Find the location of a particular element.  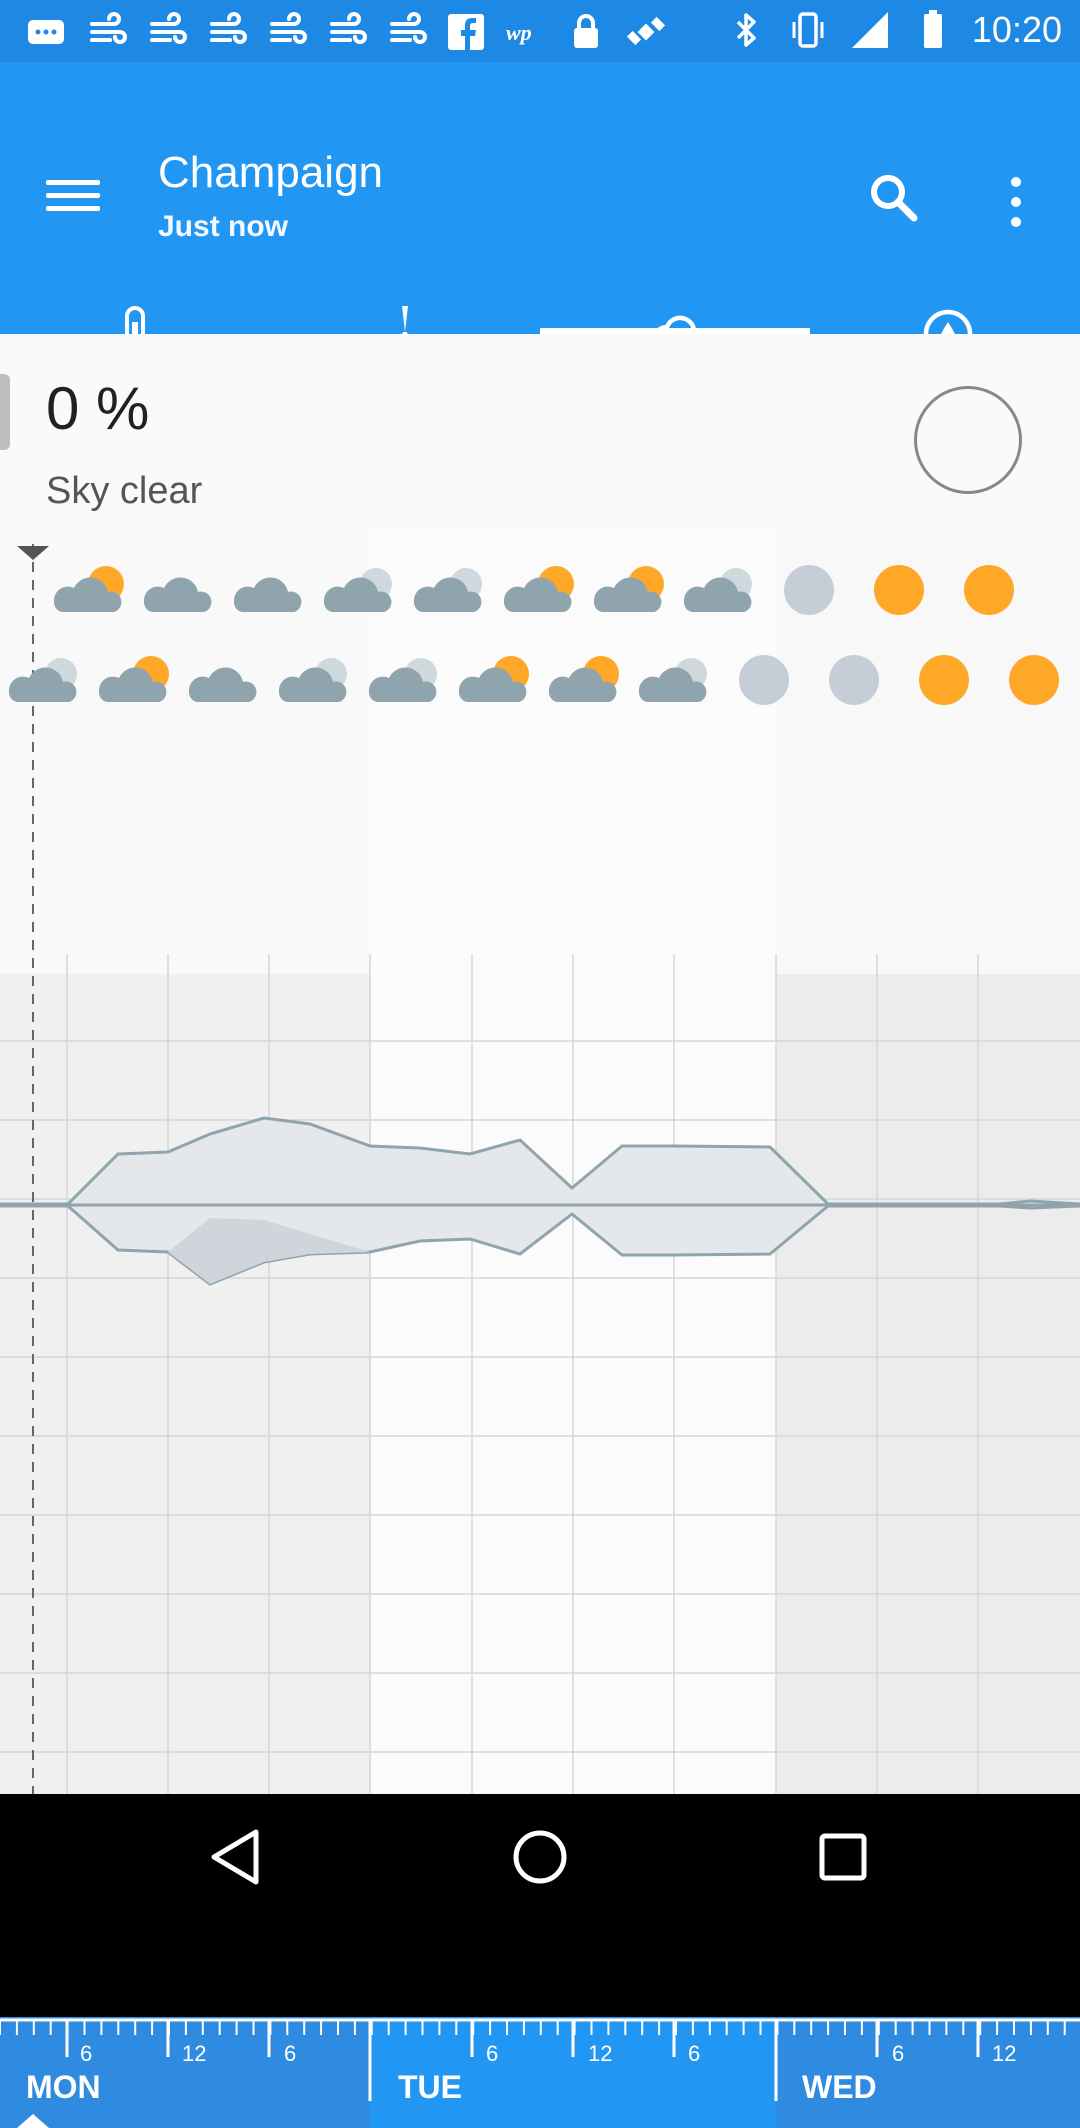

navigation-bar is located at coordinates (540, 1857).